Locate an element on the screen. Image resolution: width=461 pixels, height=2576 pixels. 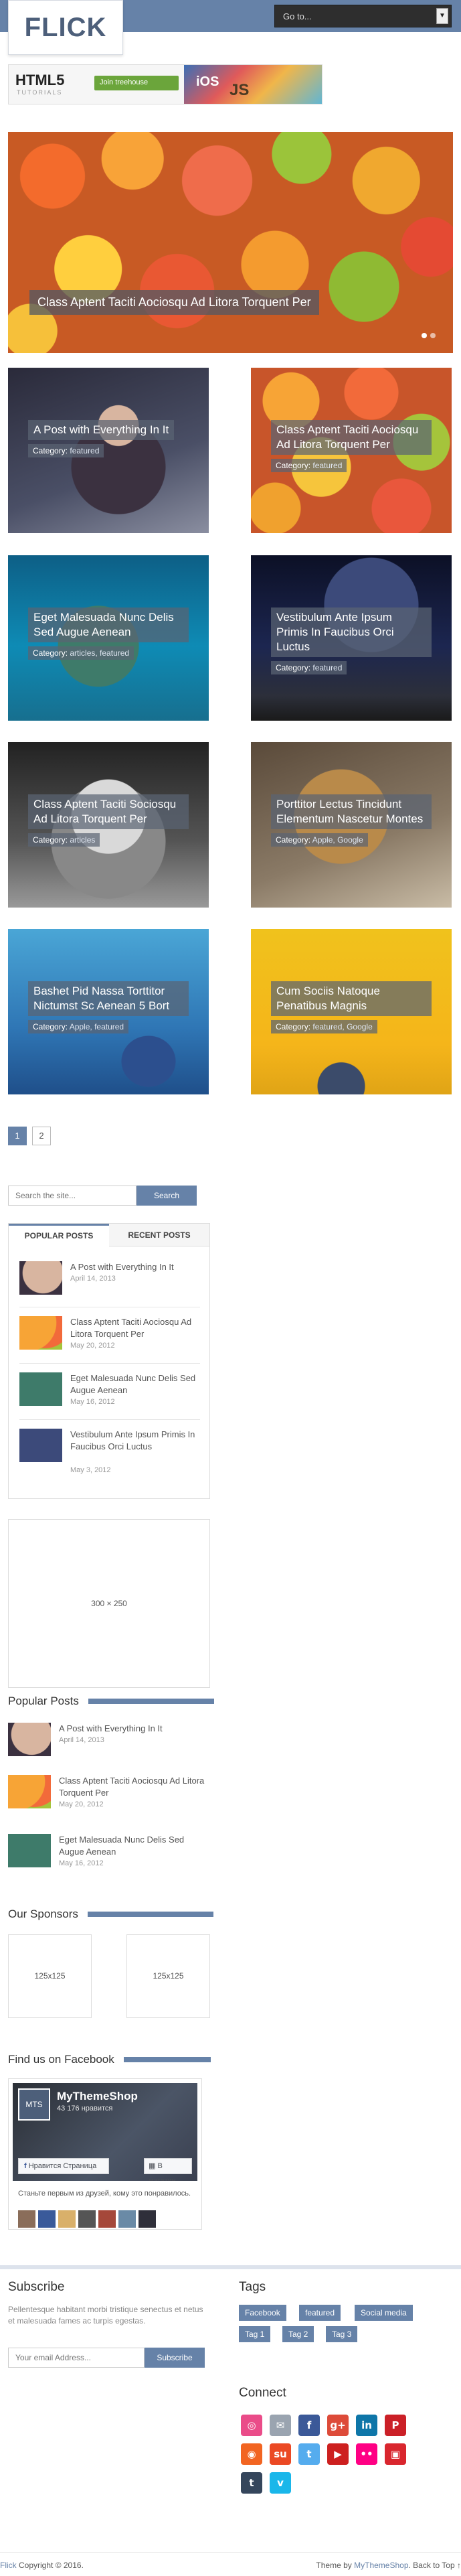
linkedin-icon: in is located at coordinates (366, 2425).